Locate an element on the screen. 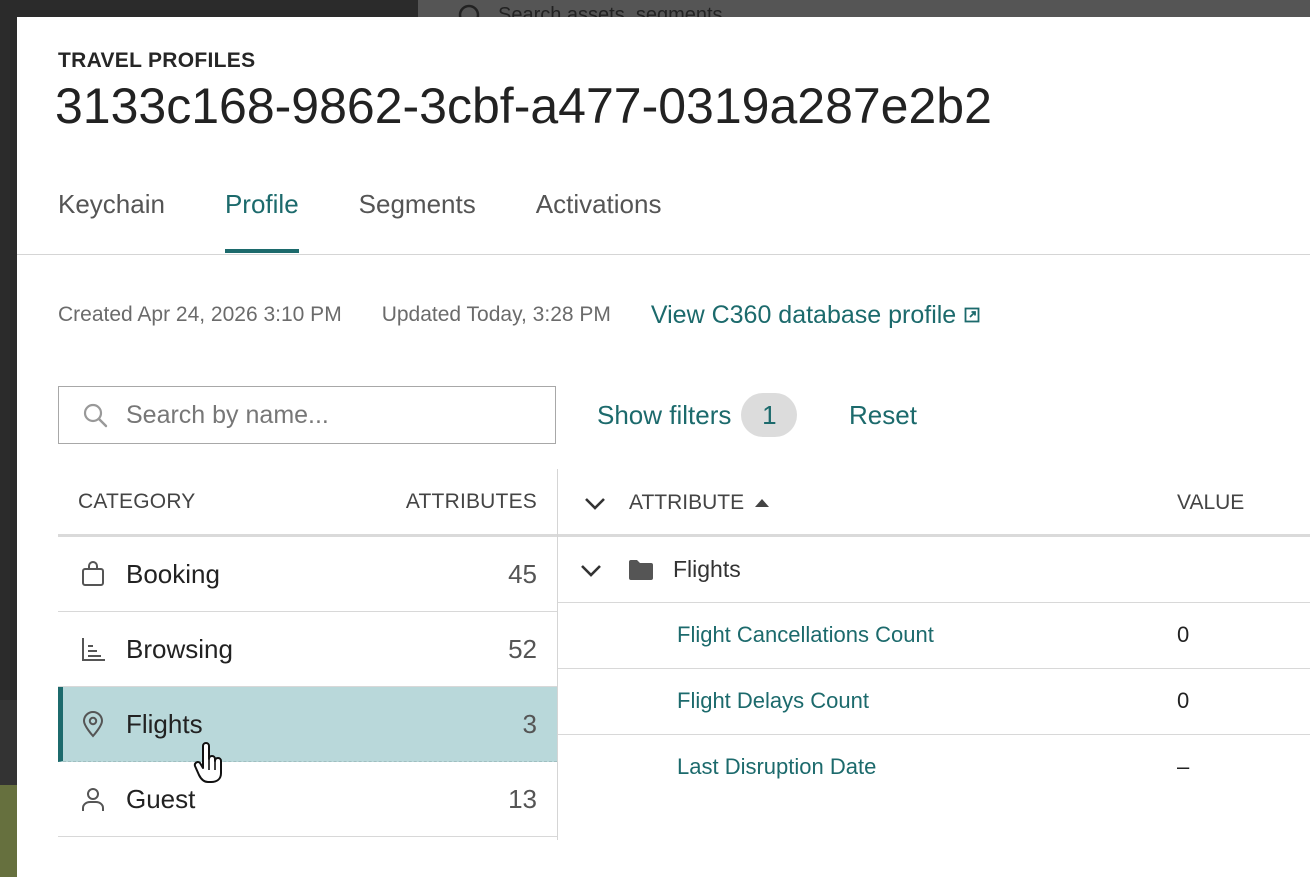 This screenshot has height=877, width=1310. category-count: 3 is located at coordinates (529, 723).